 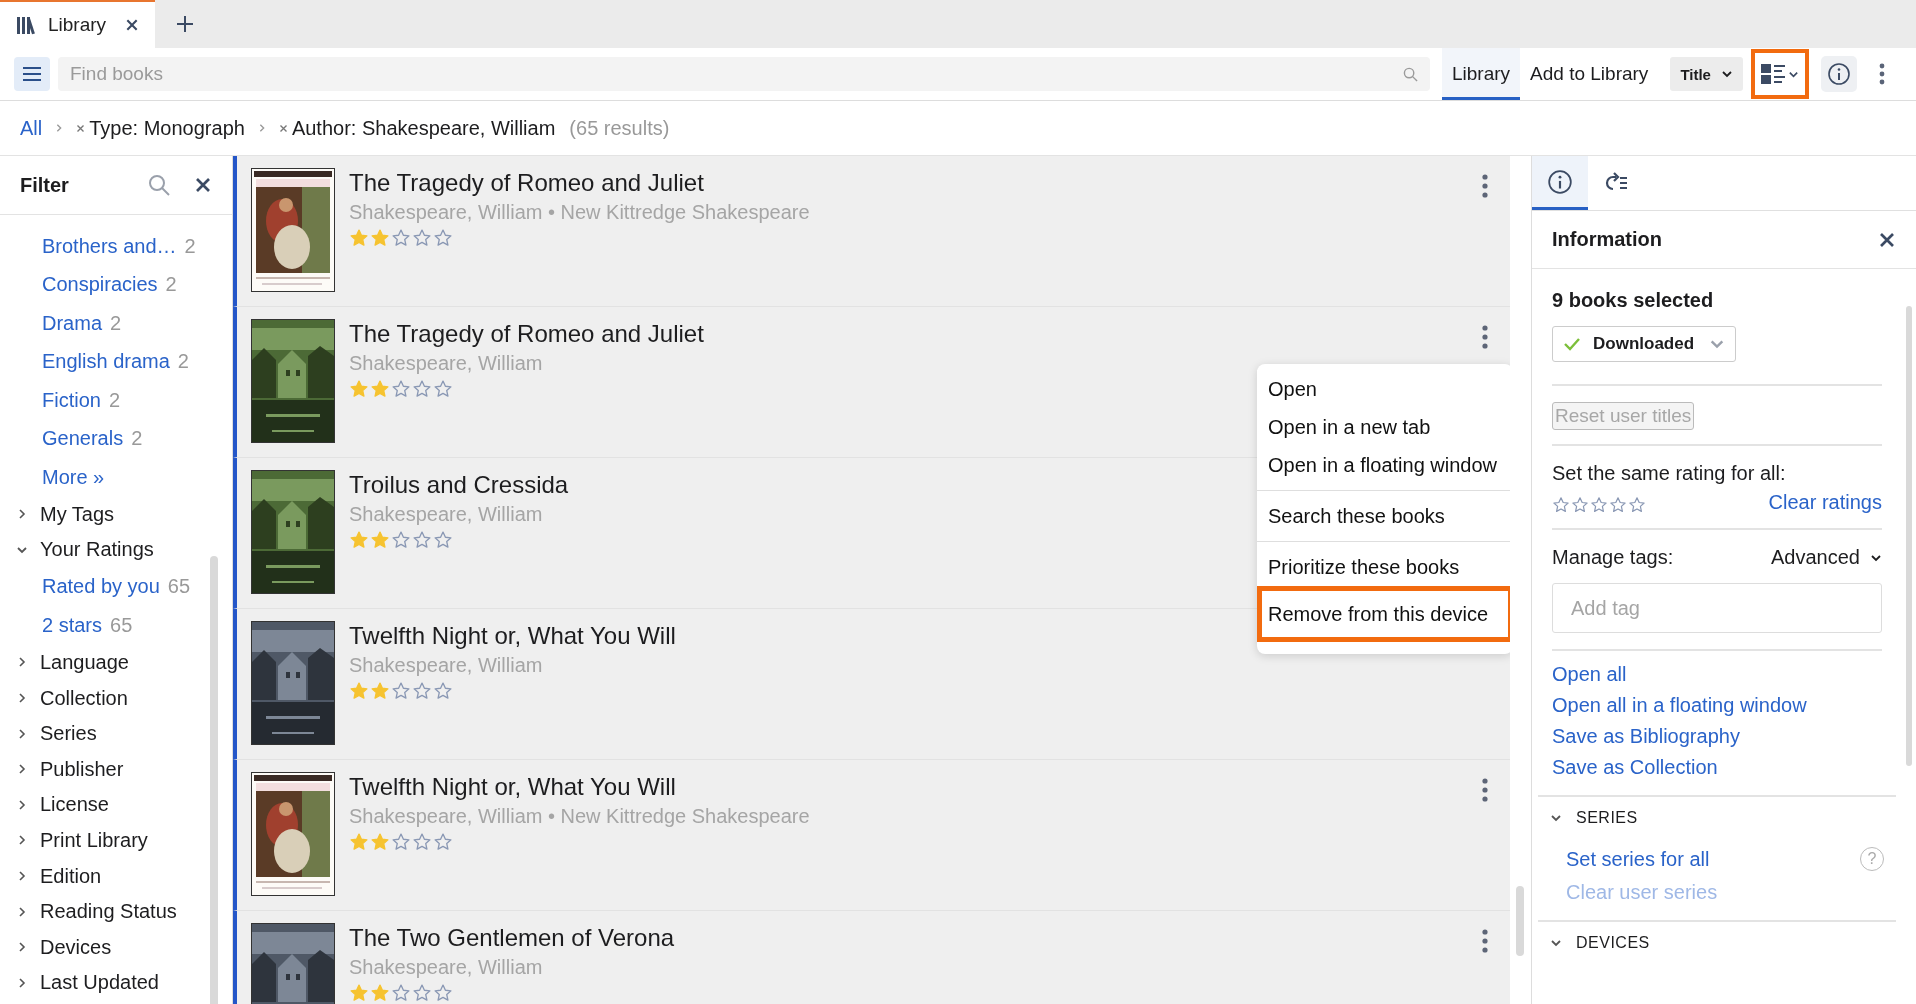 What do you see at coordinates (1881, 74) in the screenshot?
I see `more-button` at bounding box center [1881, 74].